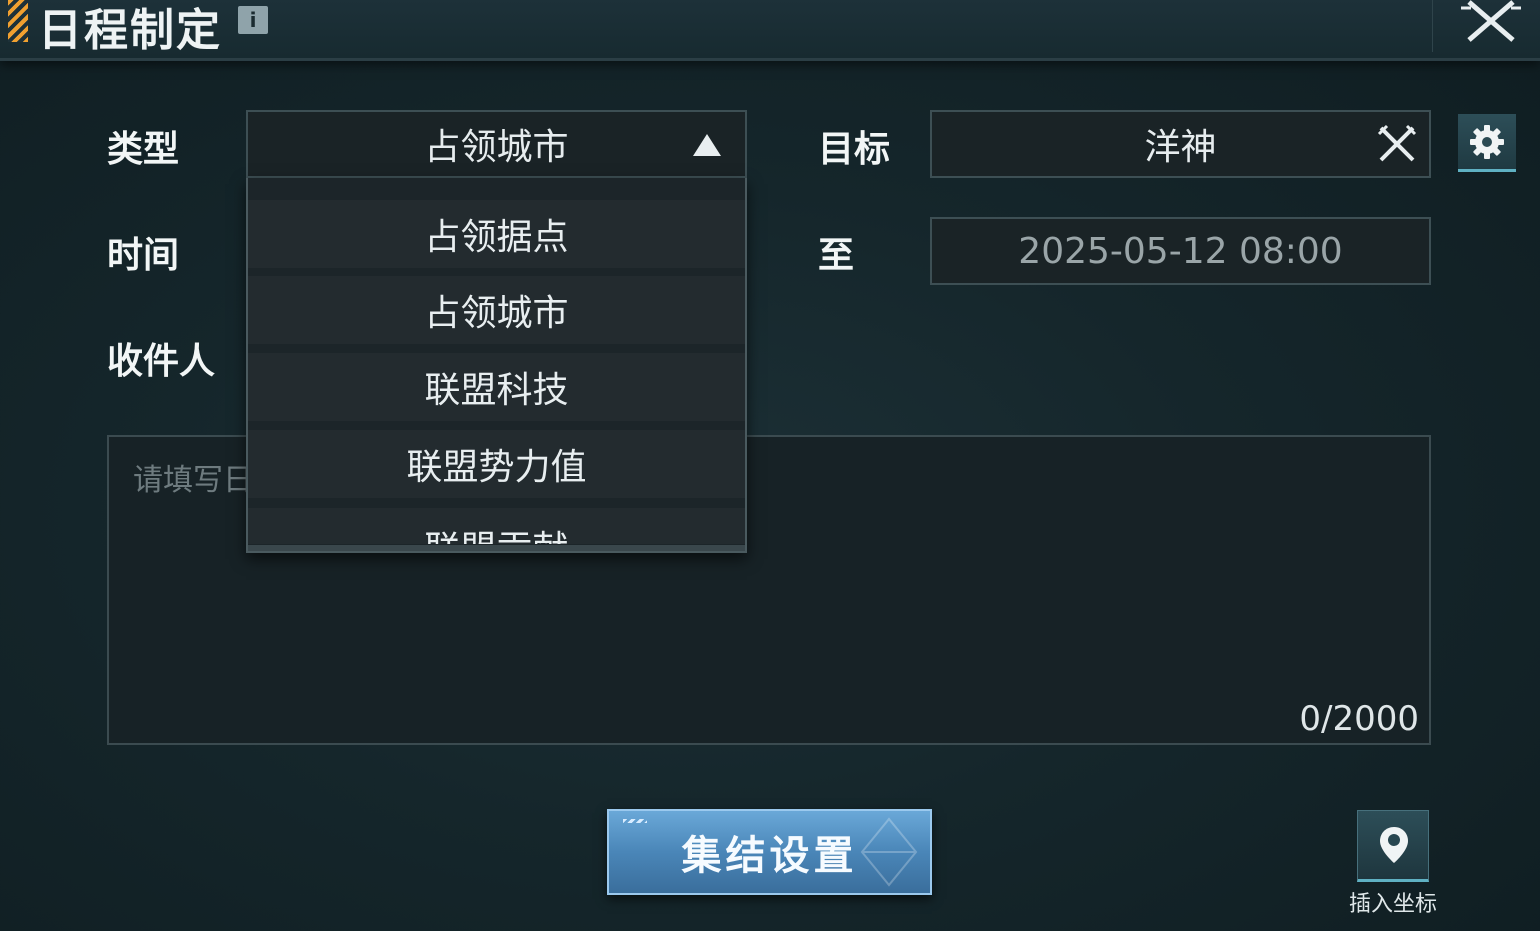  What do you see at coordinates (496, 234) in the screenshot?
I see `dropdown-option: 占领据点` at bounding box center [496, 234].